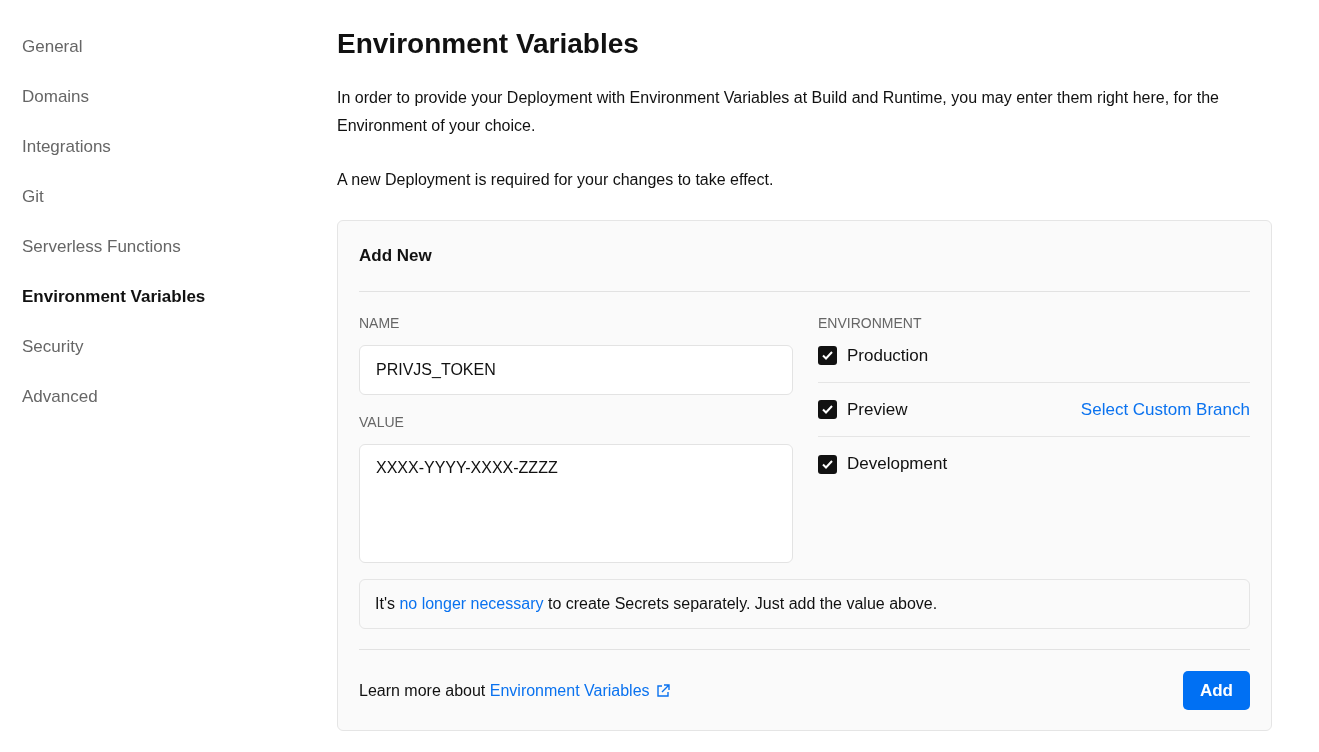  Describe the element at coordinates (382, 422) in the screenshot. I see `field-label: VALUE` at that location.